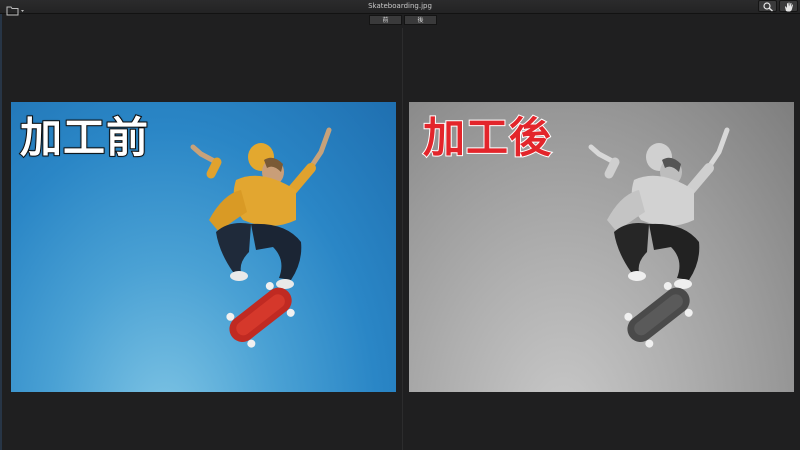 The image size is (800, 450). I want to click on pan-button, so click(788, 6).